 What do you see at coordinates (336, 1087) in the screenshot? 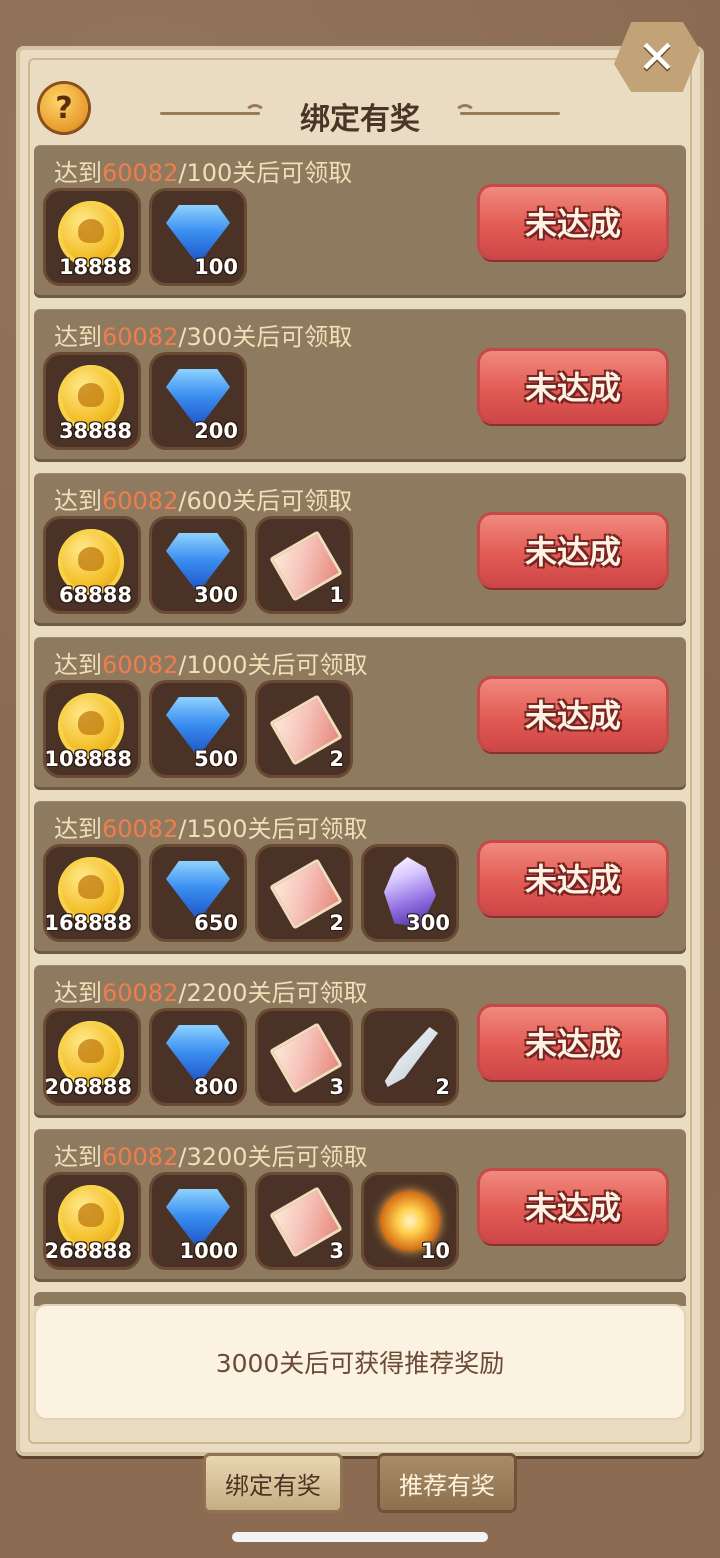
I see `reward-quantity: 3` at bounding box center [336, 1087].